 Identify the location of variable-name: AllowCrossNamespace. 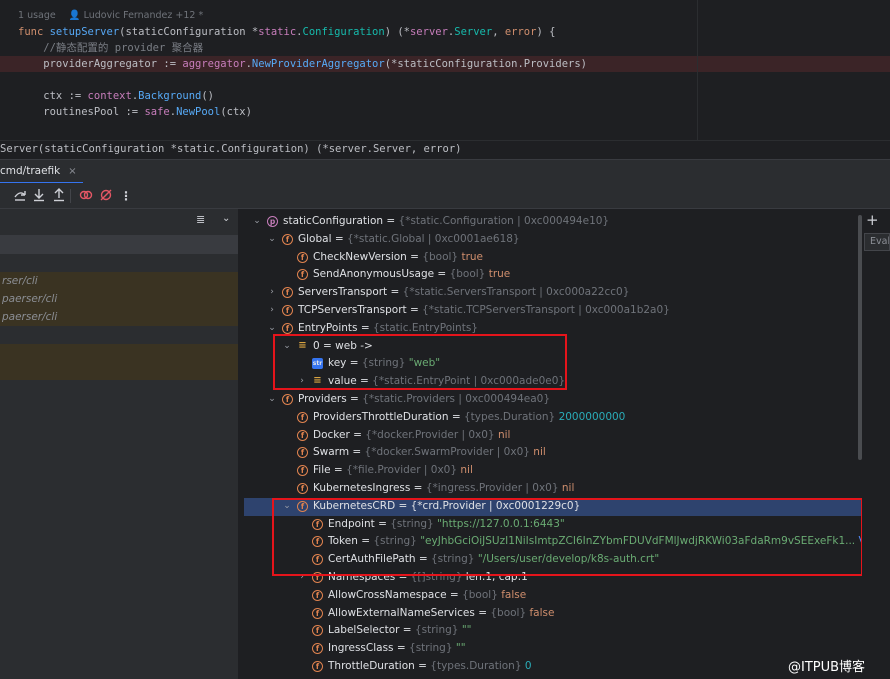
(387, 594).